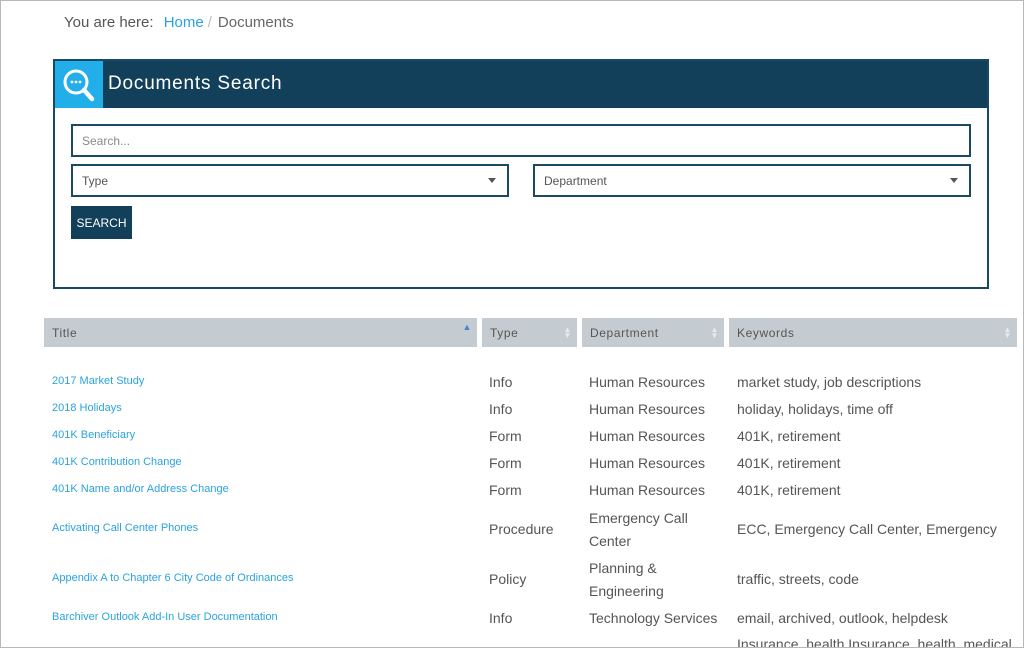 Image resolution: width=1024 pixels, height=648 pixels. Describe the element at coordinates (521, 529) in the screenshot. I see `document-type: Procedure` at that location.